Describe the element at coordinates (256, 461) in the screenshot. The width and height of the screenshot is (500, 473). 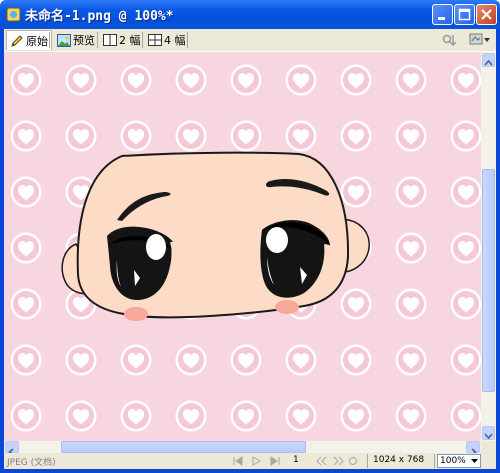
I see `play-icon` at that location.